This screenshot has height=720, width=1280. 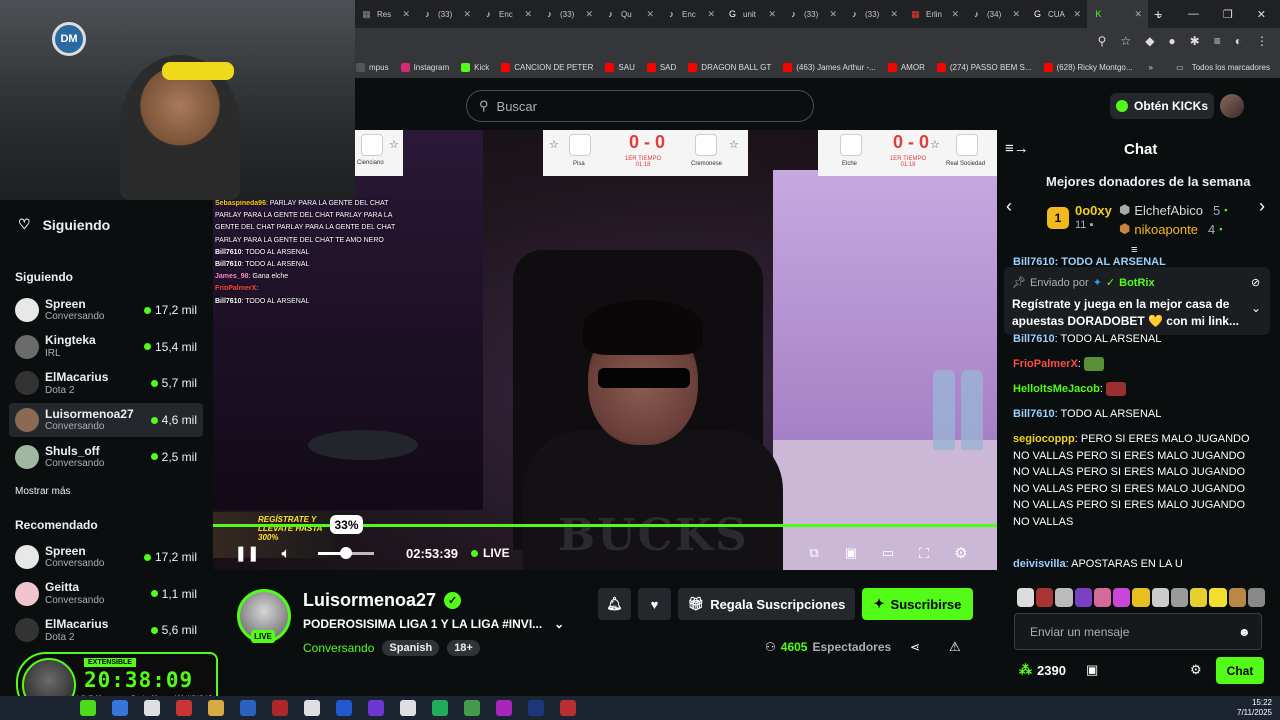 I want to click on sidebar-item-kingteka: Kingteka IRL 15,4 mil, so click(x=106, y=347).